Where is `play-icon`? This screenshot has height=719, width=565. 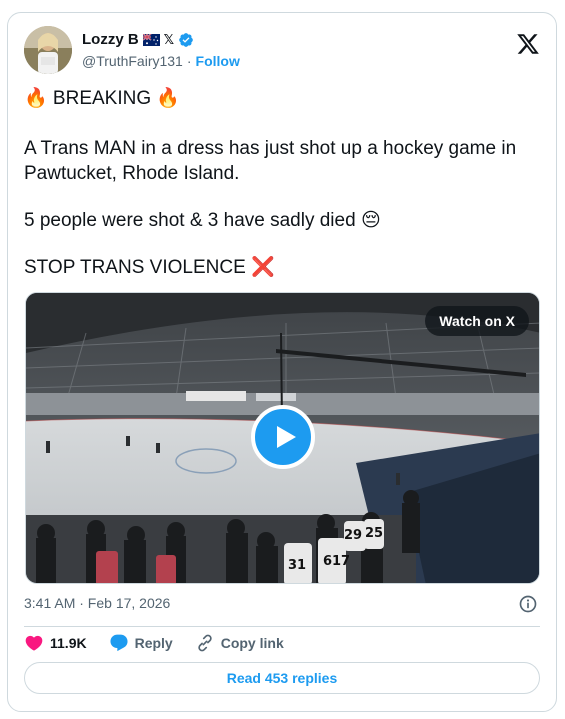 play-icon is located at coordinates (286, 437).